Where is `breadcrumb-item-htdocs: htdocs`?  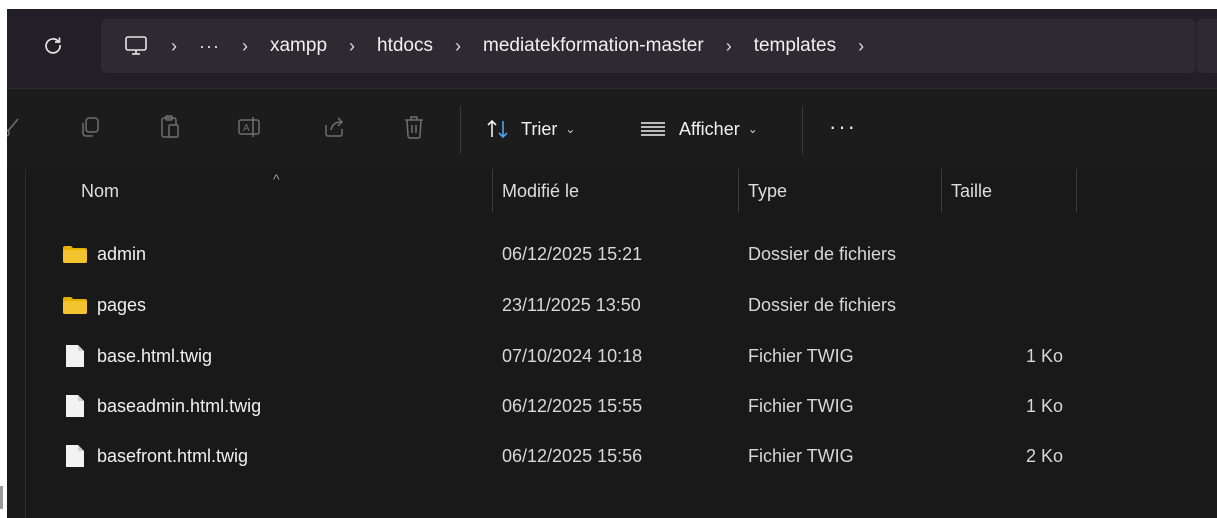 breadcrumb-item-htdocs: htdocs is located at coordinates (405, 46).